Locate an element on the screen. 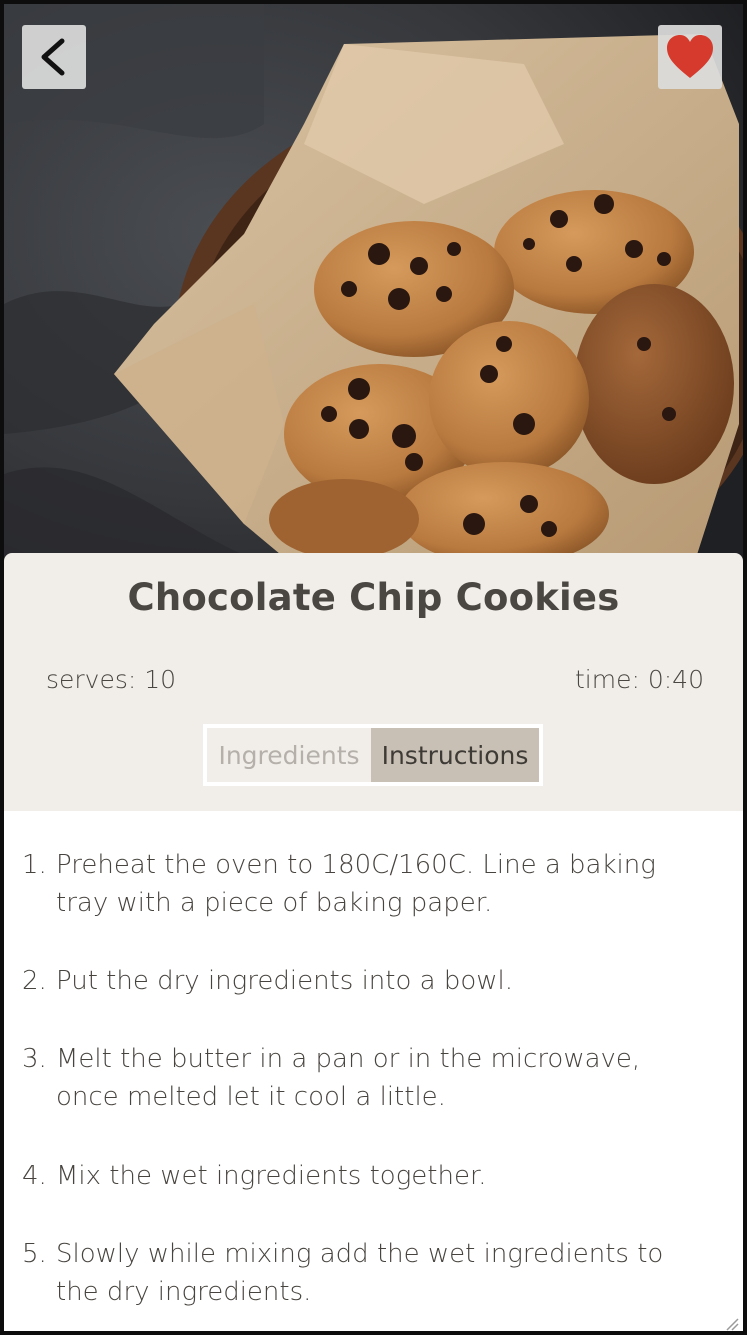 Image resolution: width=747 pixels, height=1335 pixels. chevron-left-icon is located at coordinates (53, 57).